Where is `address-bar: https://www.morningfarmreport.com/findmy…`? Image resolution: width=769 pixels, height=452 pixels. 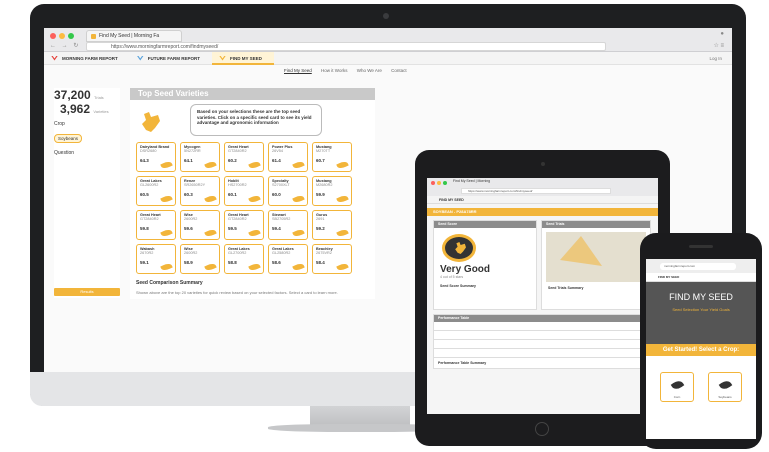
address-bar: https://www.morningfarmreport.com/findmy… is located at coordinates (346, 46).